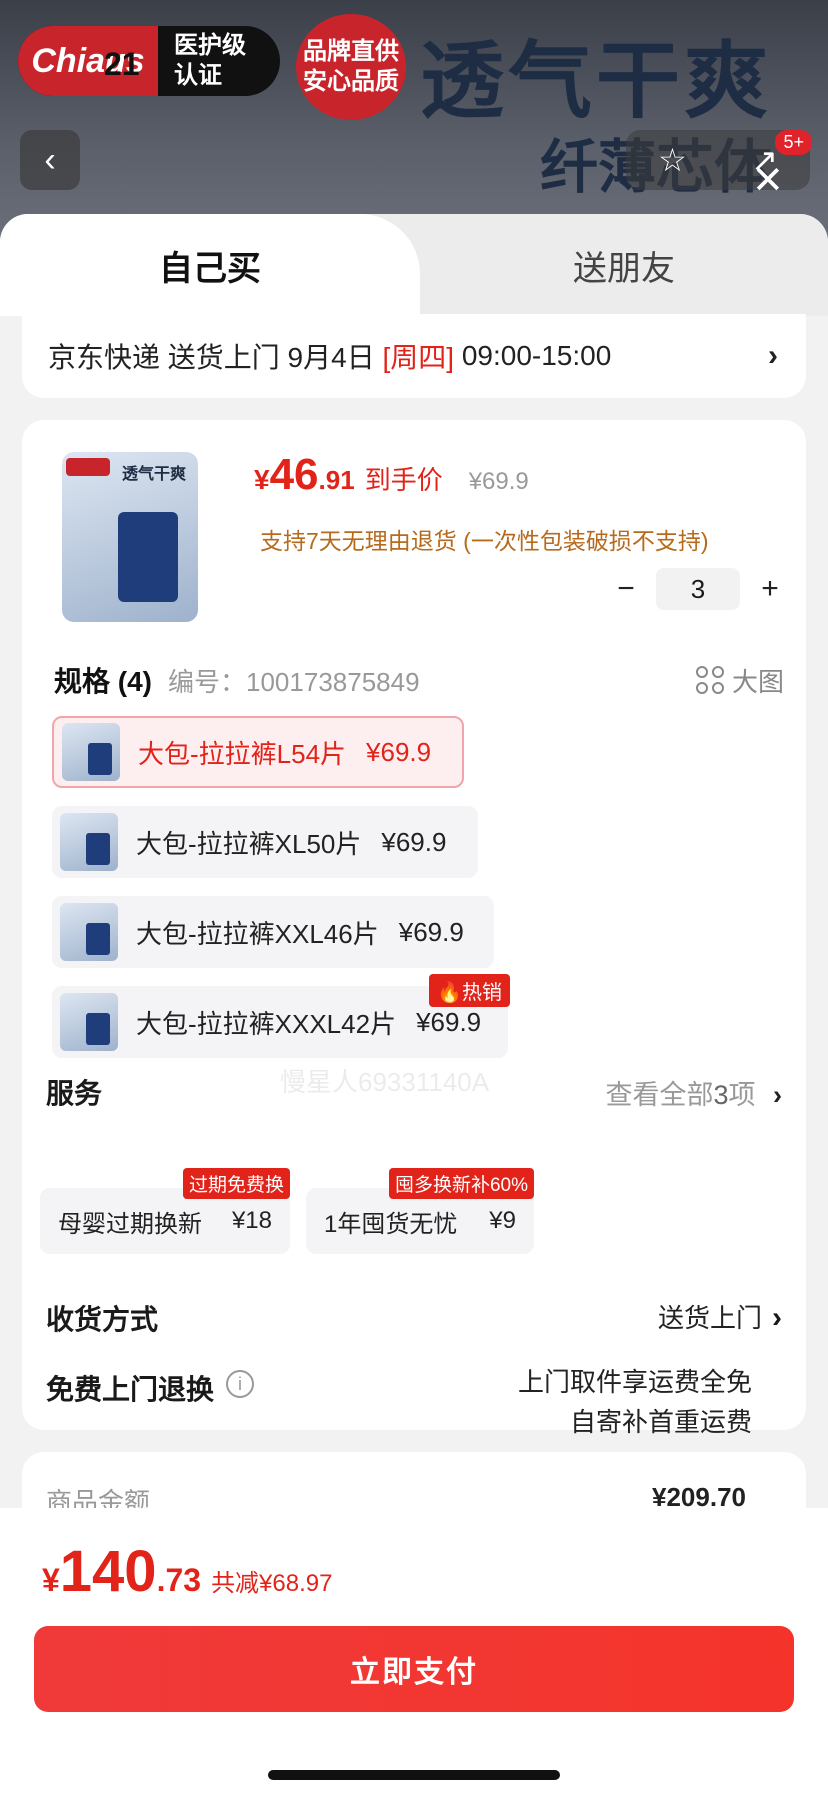  I want to click on hot-sale-badge: 🔥热销, so click(469, 990).